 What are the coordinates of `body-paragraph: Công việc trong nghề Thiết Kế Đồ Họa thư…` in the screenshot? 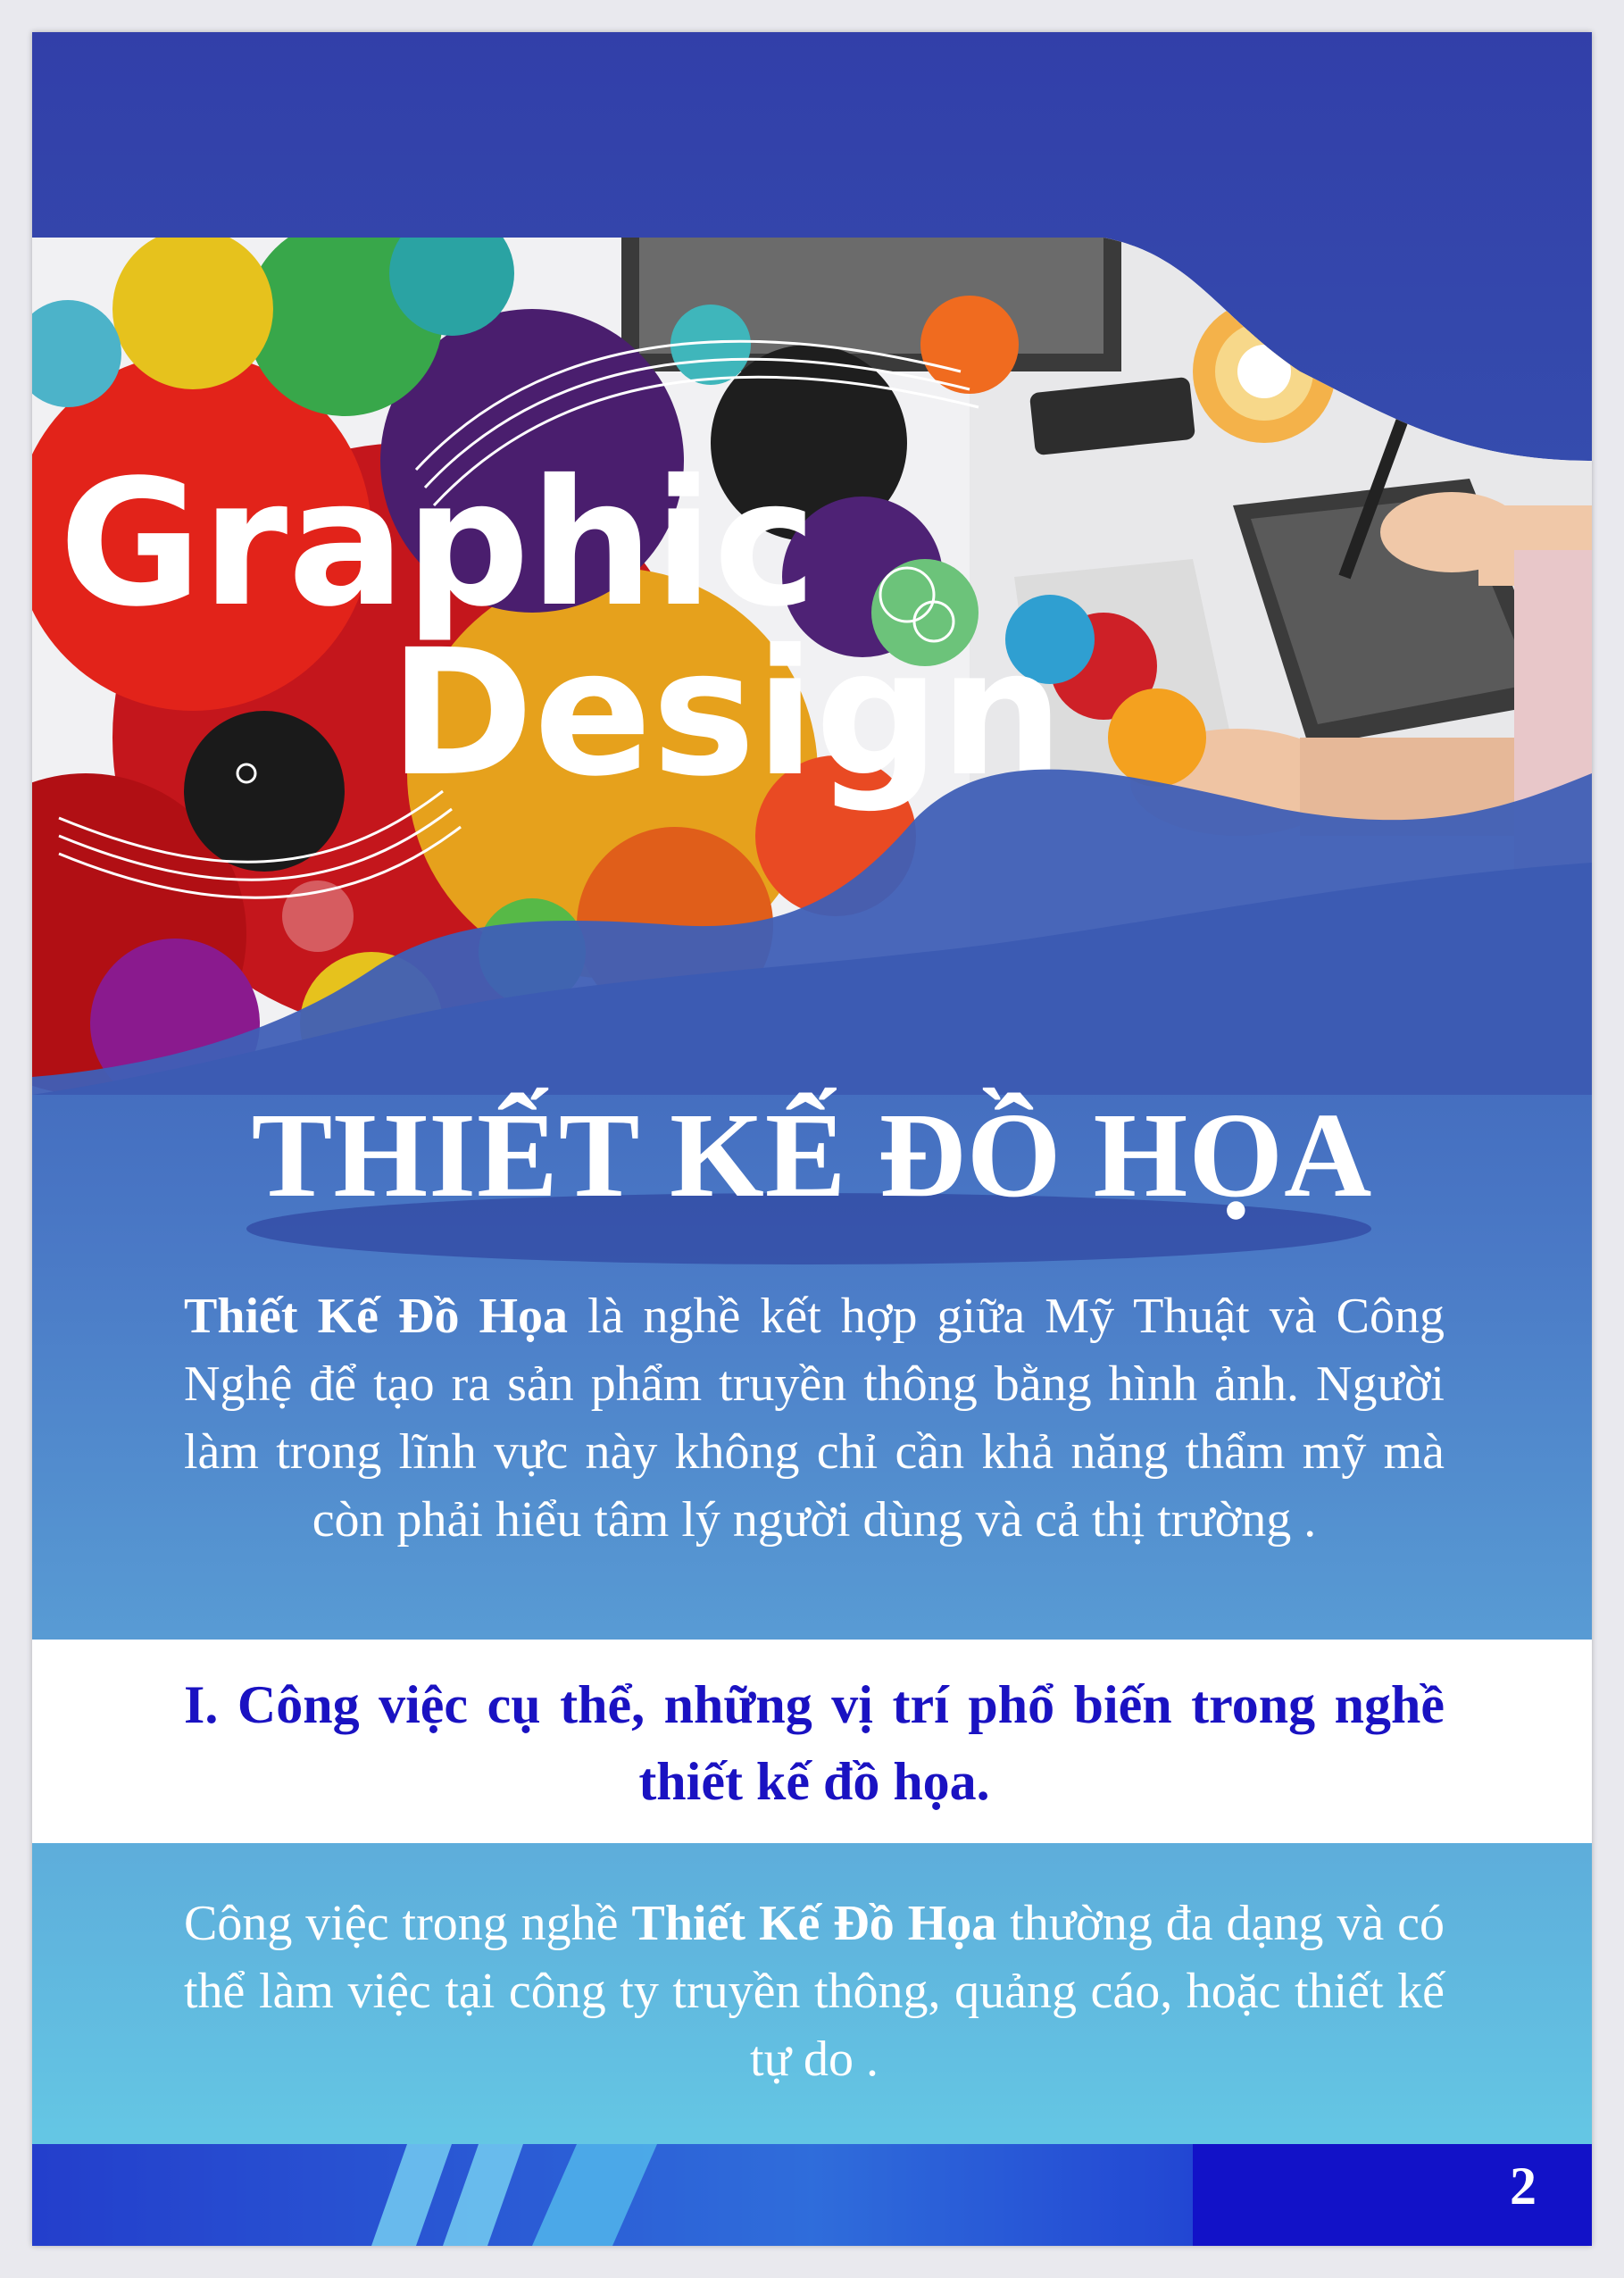 It's located at (814, 1992).